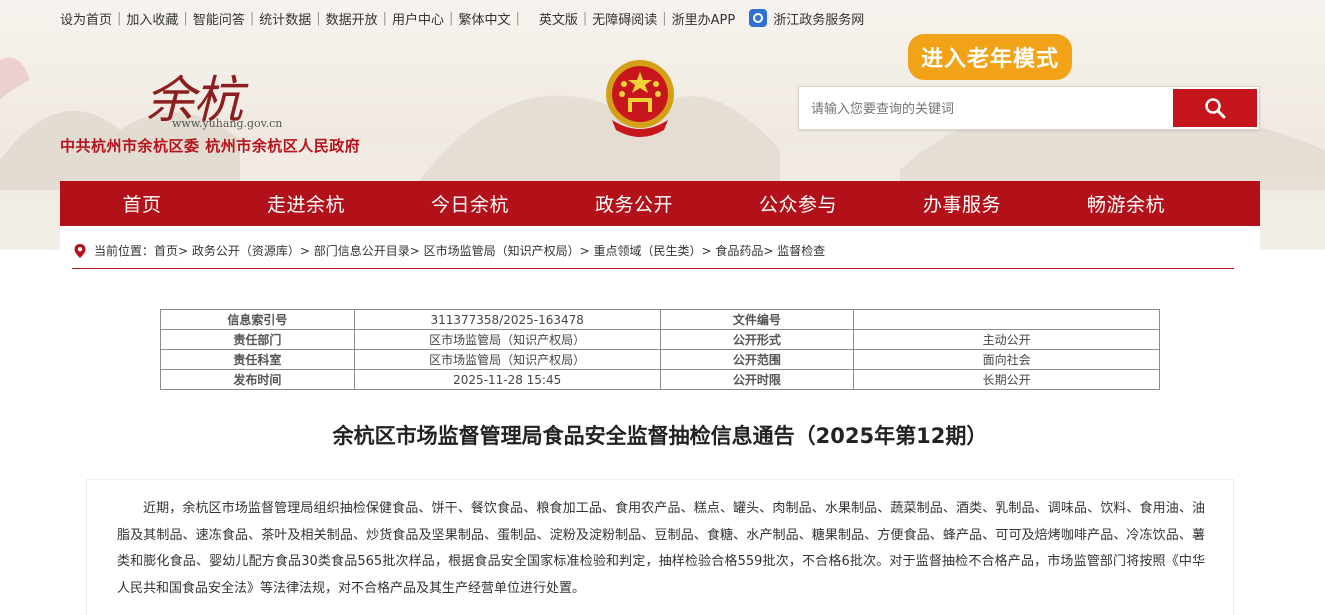  Describe the element at coordinates (257, 339) in the screenshot. I see `table-key: 责任部门` at that location.